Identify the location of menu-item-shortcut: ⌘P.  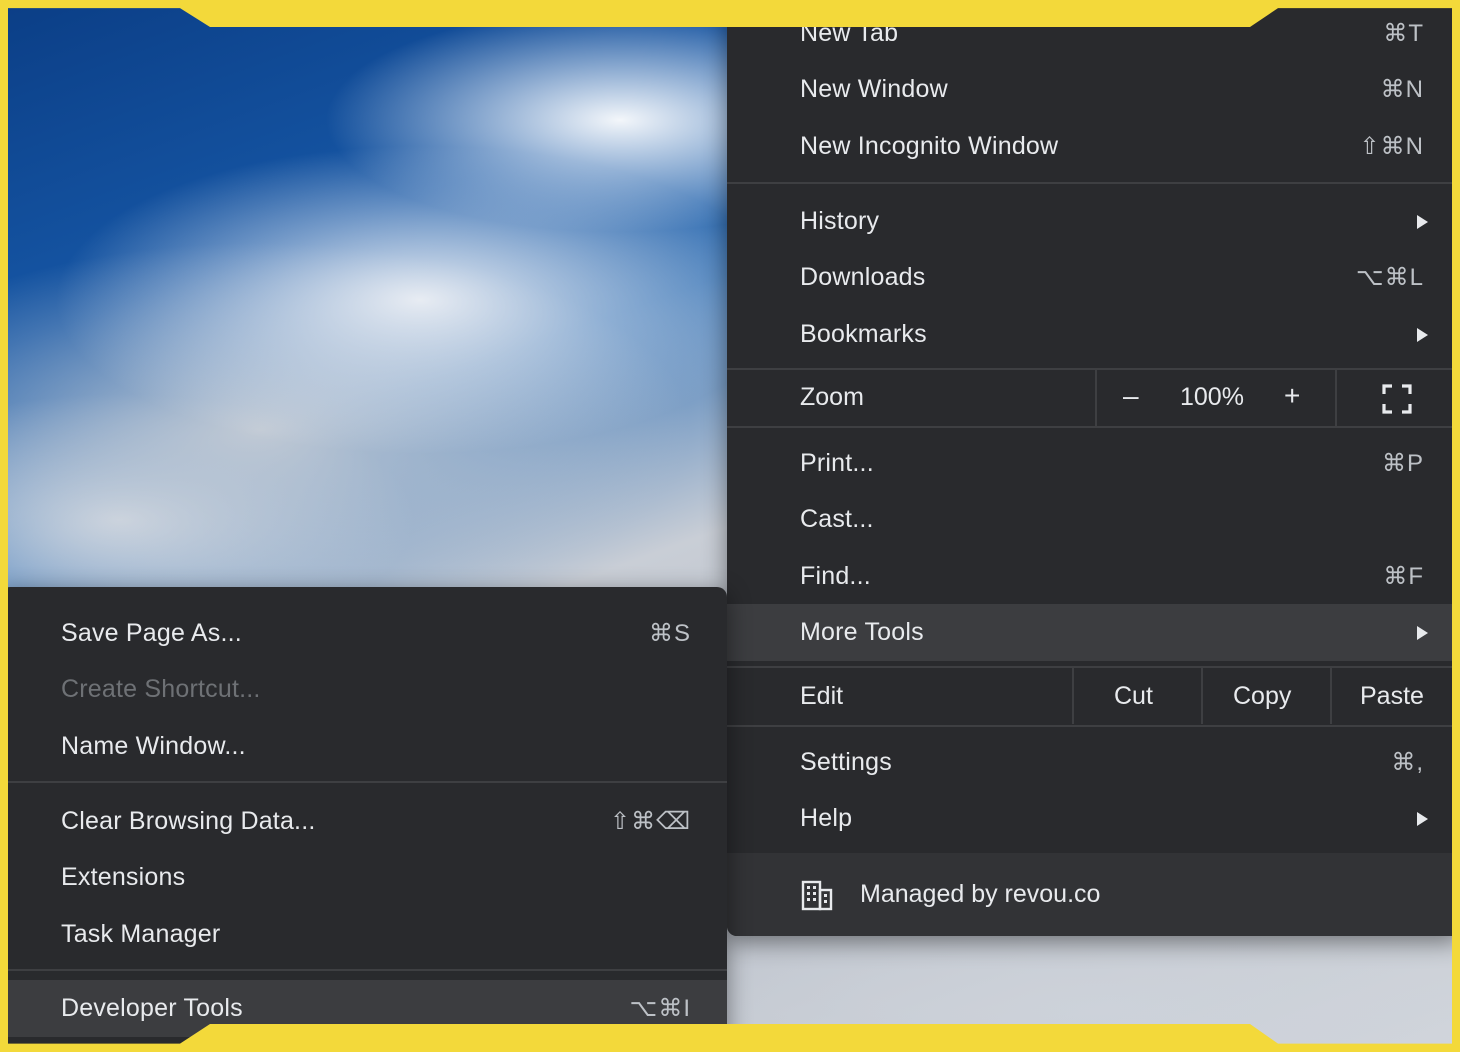
(1402, 463).